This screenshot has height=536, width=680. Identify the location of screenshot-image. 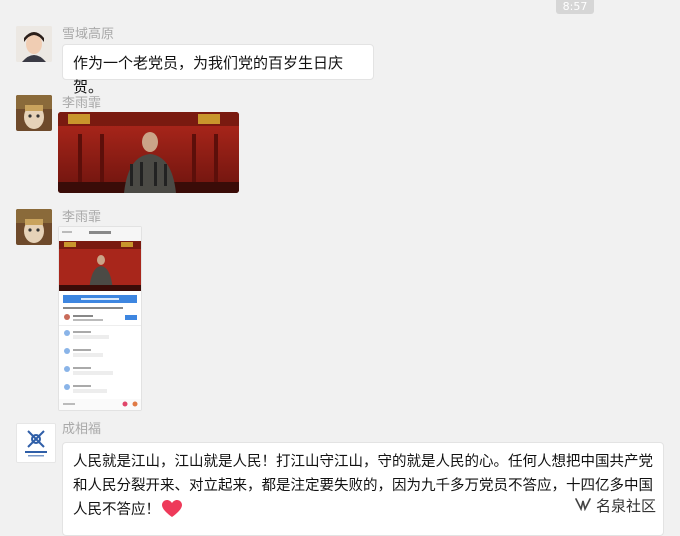
(100, 318).